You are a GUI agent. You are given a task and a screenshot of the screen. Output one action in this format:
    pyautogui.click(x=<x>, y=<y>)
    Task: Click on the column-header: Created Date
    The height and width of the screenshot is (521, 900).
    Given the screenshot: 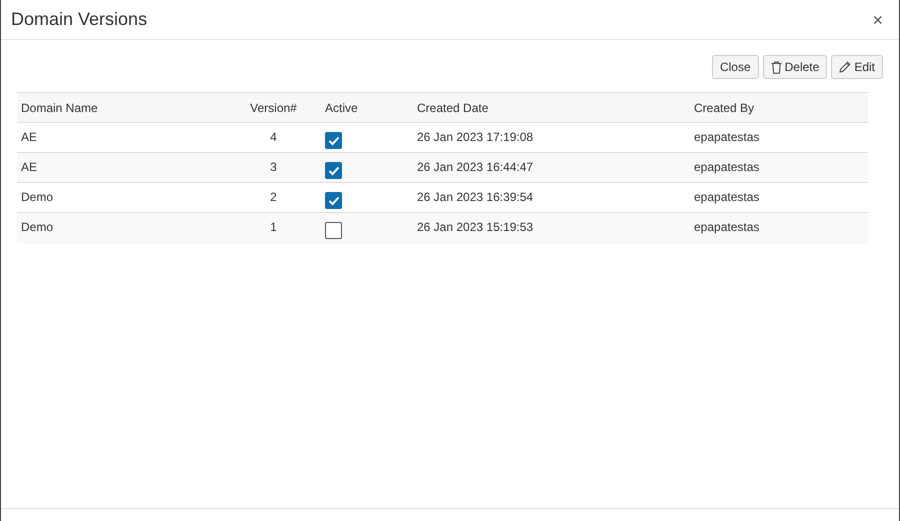 What is the action you would take?
    pyautogui.click(x=551, y=107)
    